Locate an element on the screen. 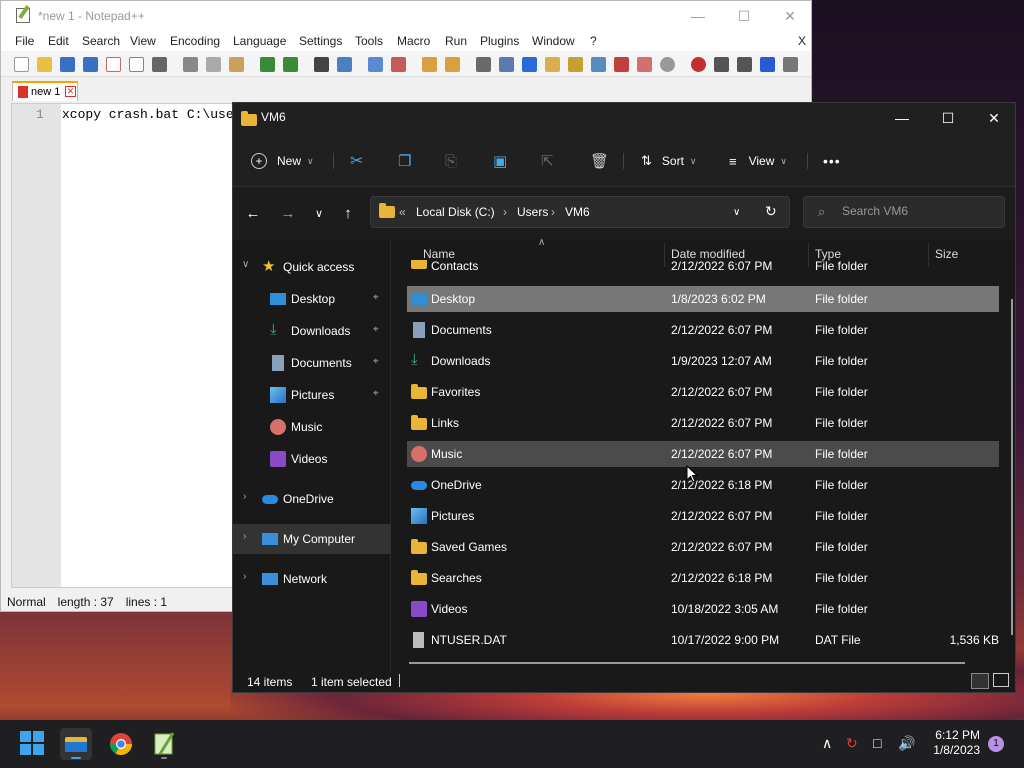 The height and width of the screenshot is (768, 1024). record-macro-icon is located at coordinates (667, 64).